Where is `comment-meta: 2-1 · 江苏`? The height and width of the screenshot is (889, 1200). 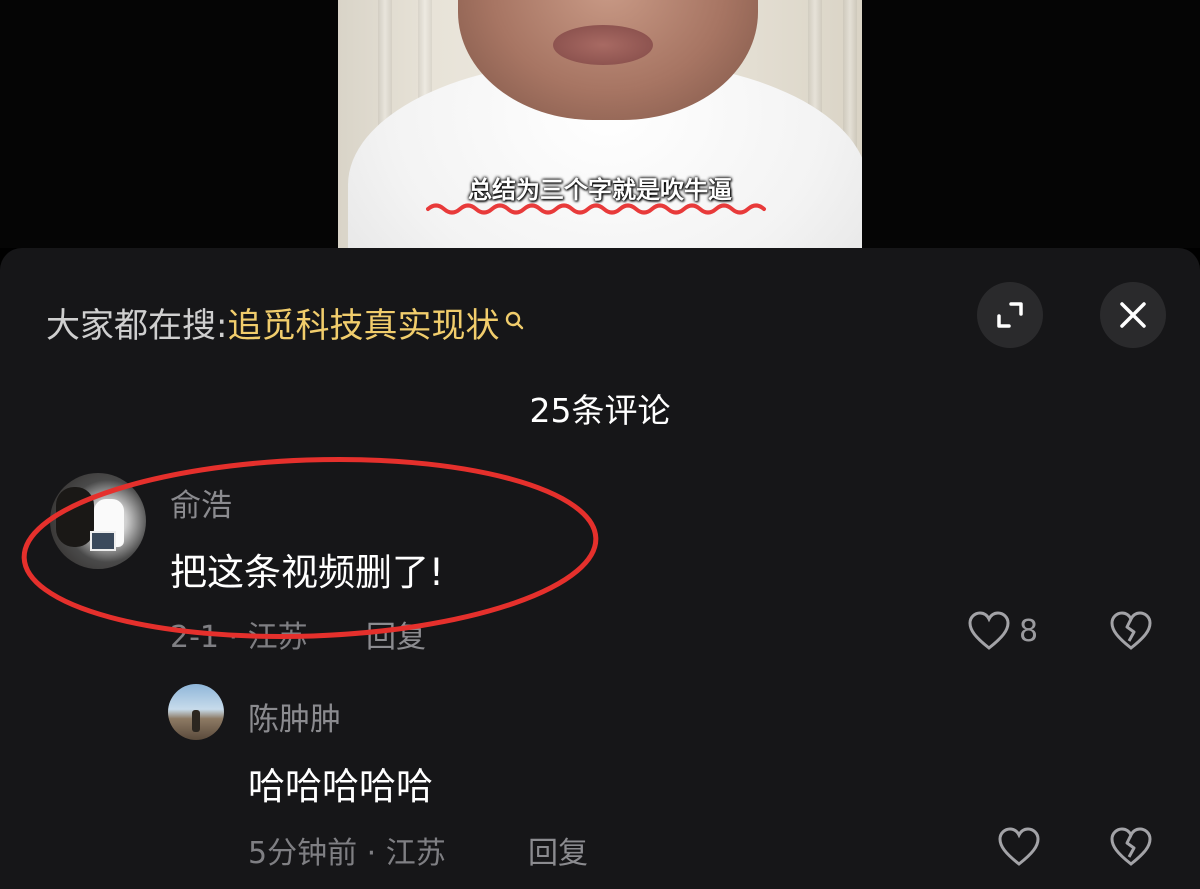 comment-meta: 2-1 · 江苏 is located at coordinates (239, 637).